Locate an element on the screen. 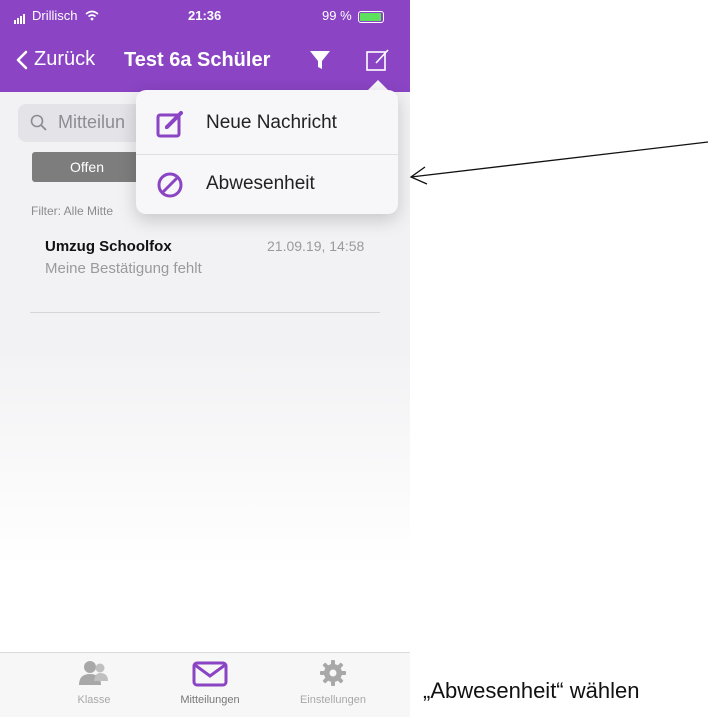  status-bar: Drillisch 21:36 99 % is located at coordinates (205, 15).